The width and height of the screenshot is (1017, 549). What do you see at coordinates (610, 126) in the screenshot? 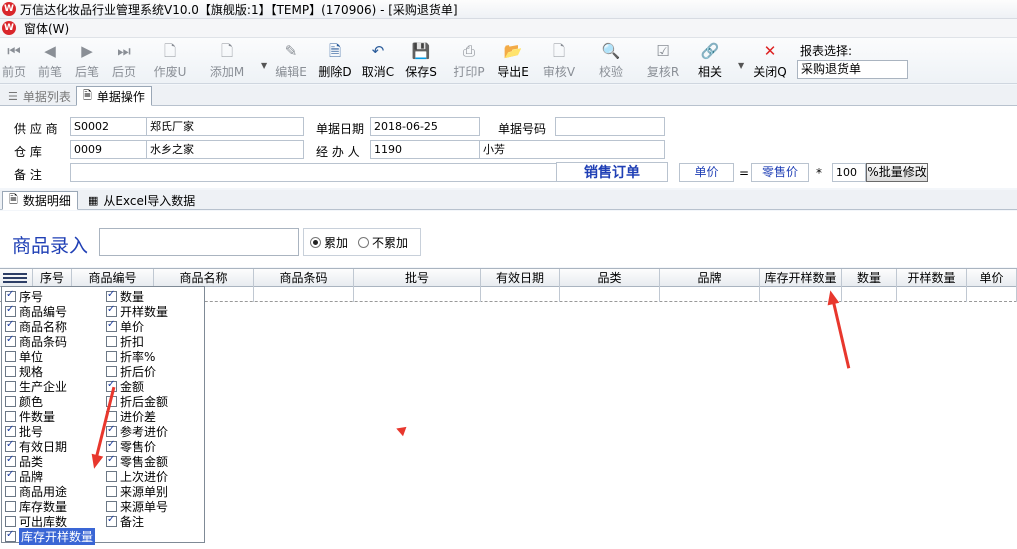
I see `docno-field` at bounding box center [610, 126].